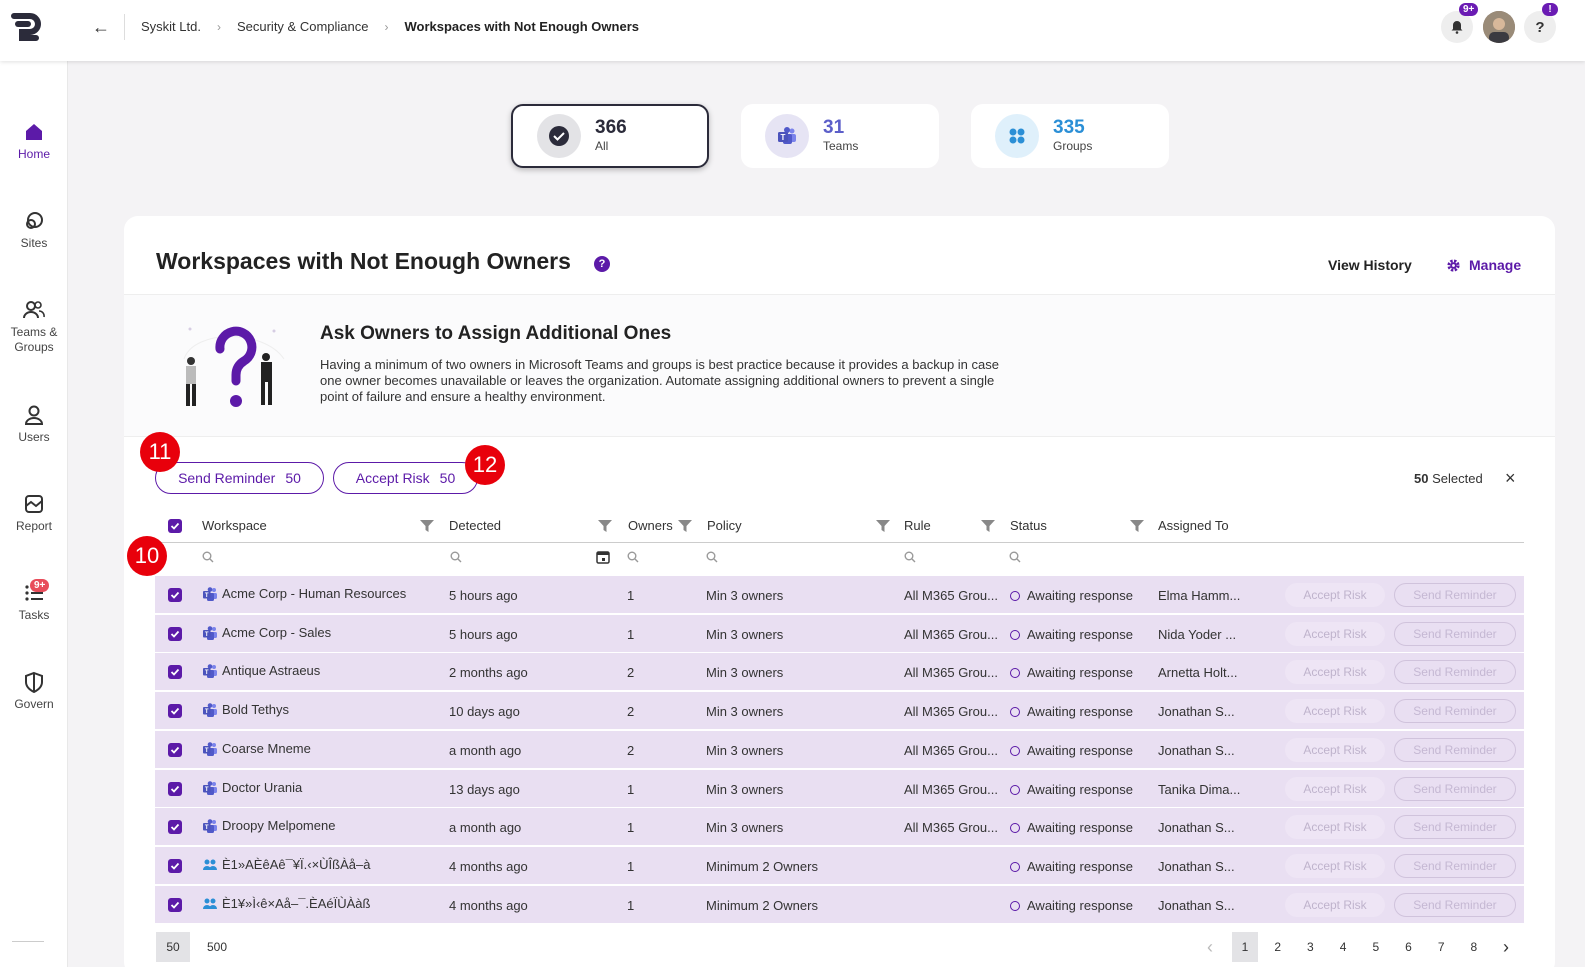 The image size is (1585, 967). Describe the element at coordinates (34, 424) in the screenshot. I see `sidebar-item-users: Users` at that location.